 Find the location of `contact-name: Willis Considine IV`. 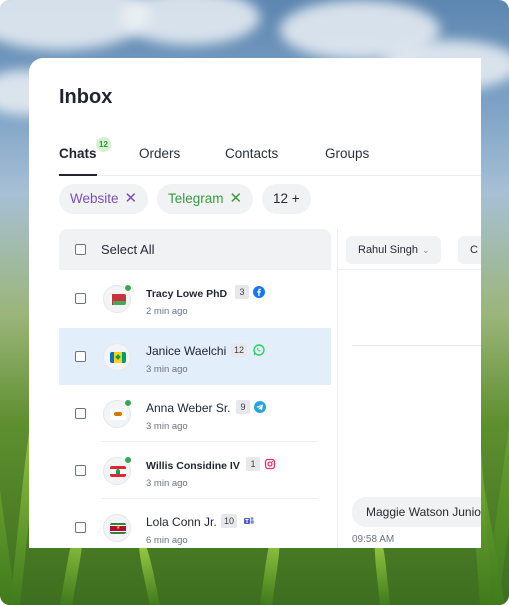

contact-name: Willis Considine IV is located at coordinates (193, 466).